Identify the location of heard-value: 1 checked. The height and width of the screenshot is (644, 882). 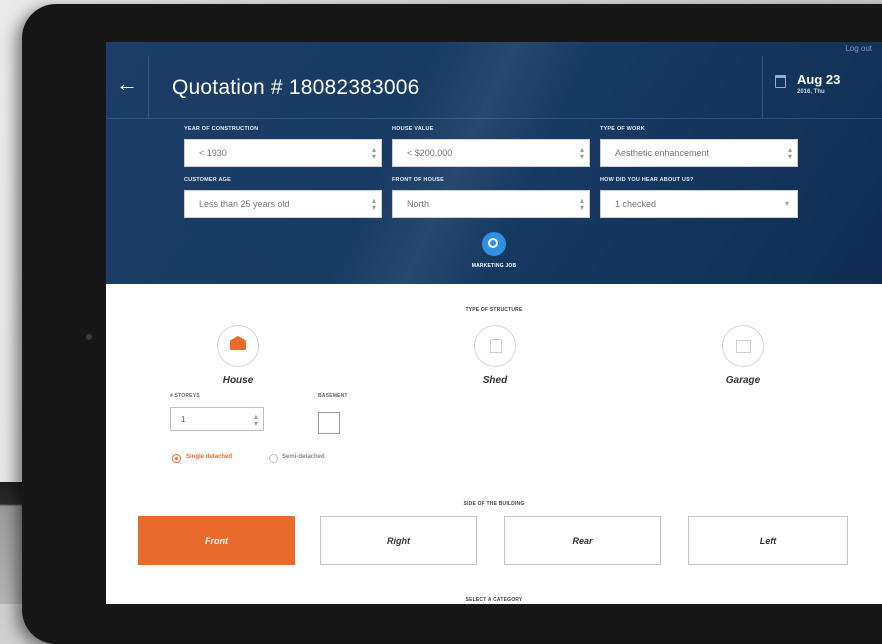
(636, 204).